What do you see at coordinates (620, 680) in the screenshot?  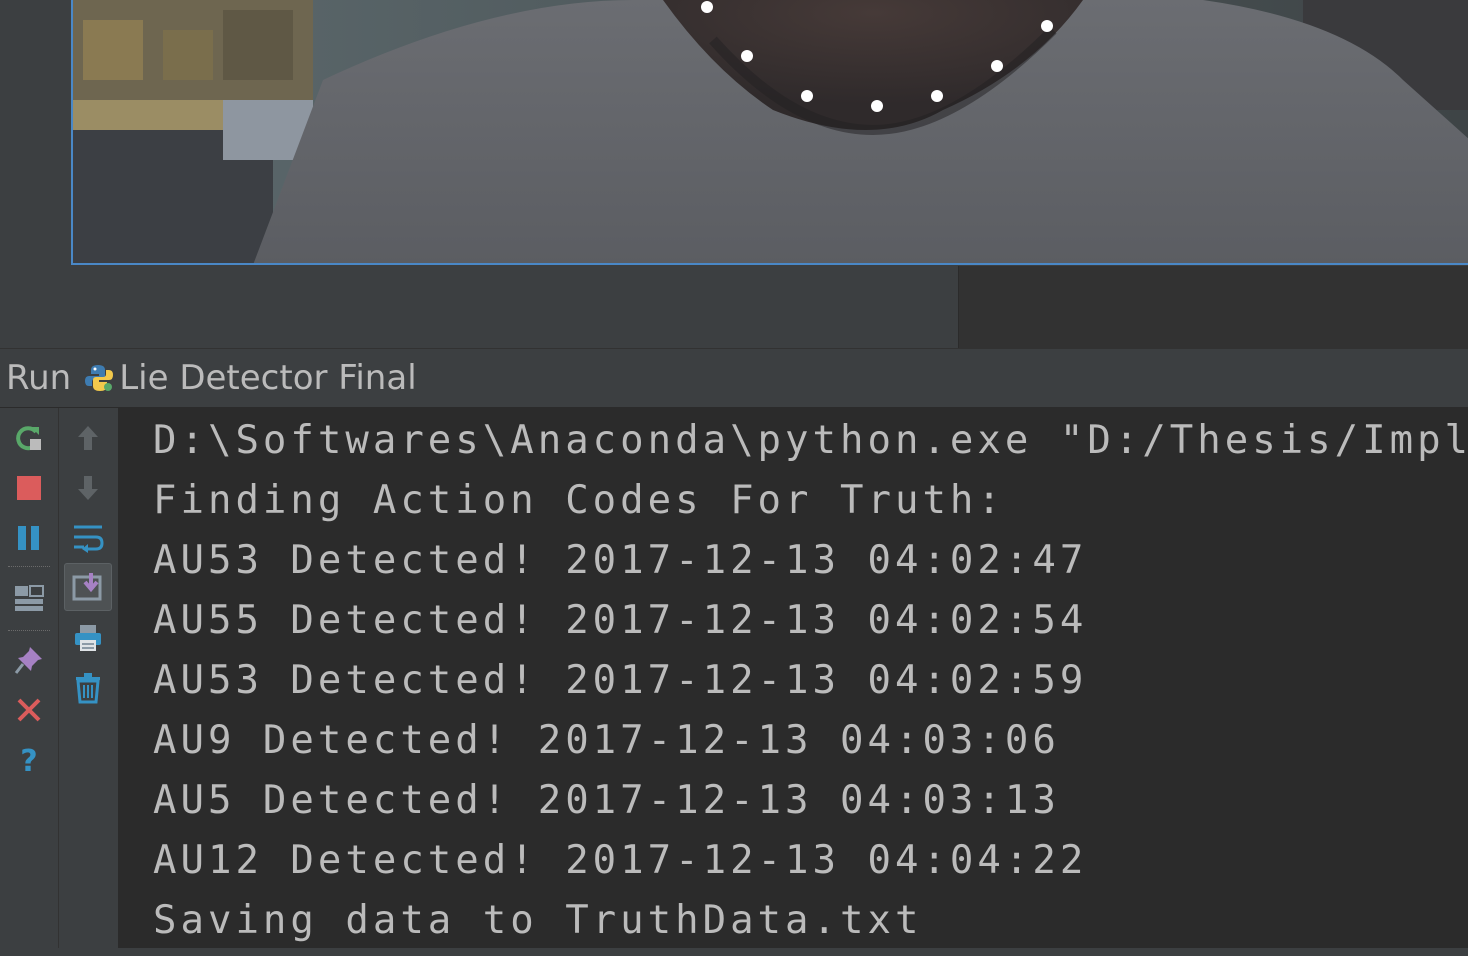 I see `console-line: AU53 Detected! 2017-12-13 04:02:59` at bounding box center [620, 680].